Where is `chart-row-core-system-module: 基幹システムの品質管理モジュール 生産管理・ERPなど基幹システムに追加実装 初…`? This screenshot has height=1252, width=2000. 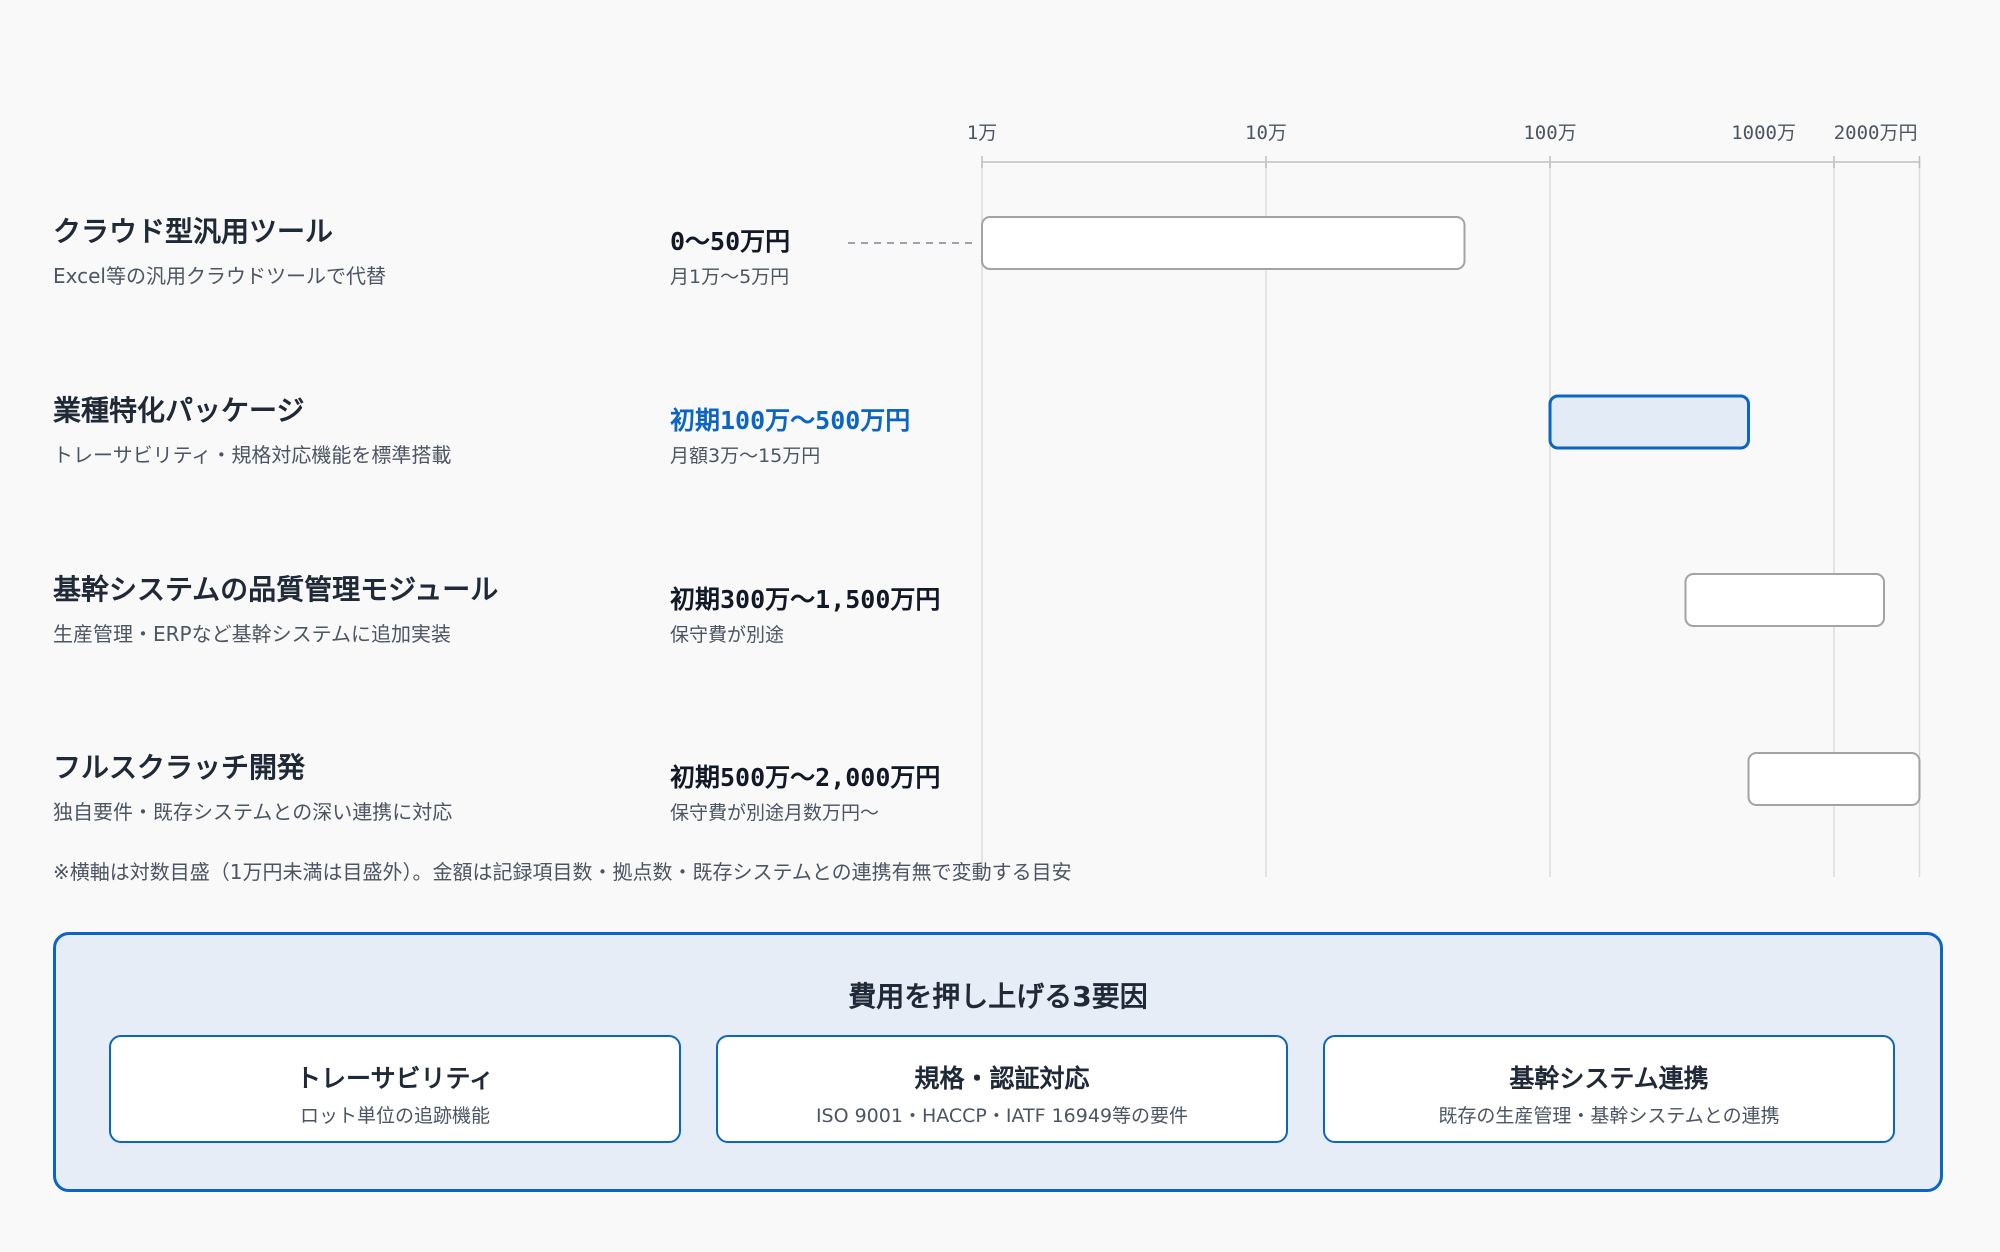 chart-row-core-system-module: 基幹システムの品質管理モジュール 生産管理・ERPなど基幹システムに追加実装 初… is located at coordinates (1000, 628).